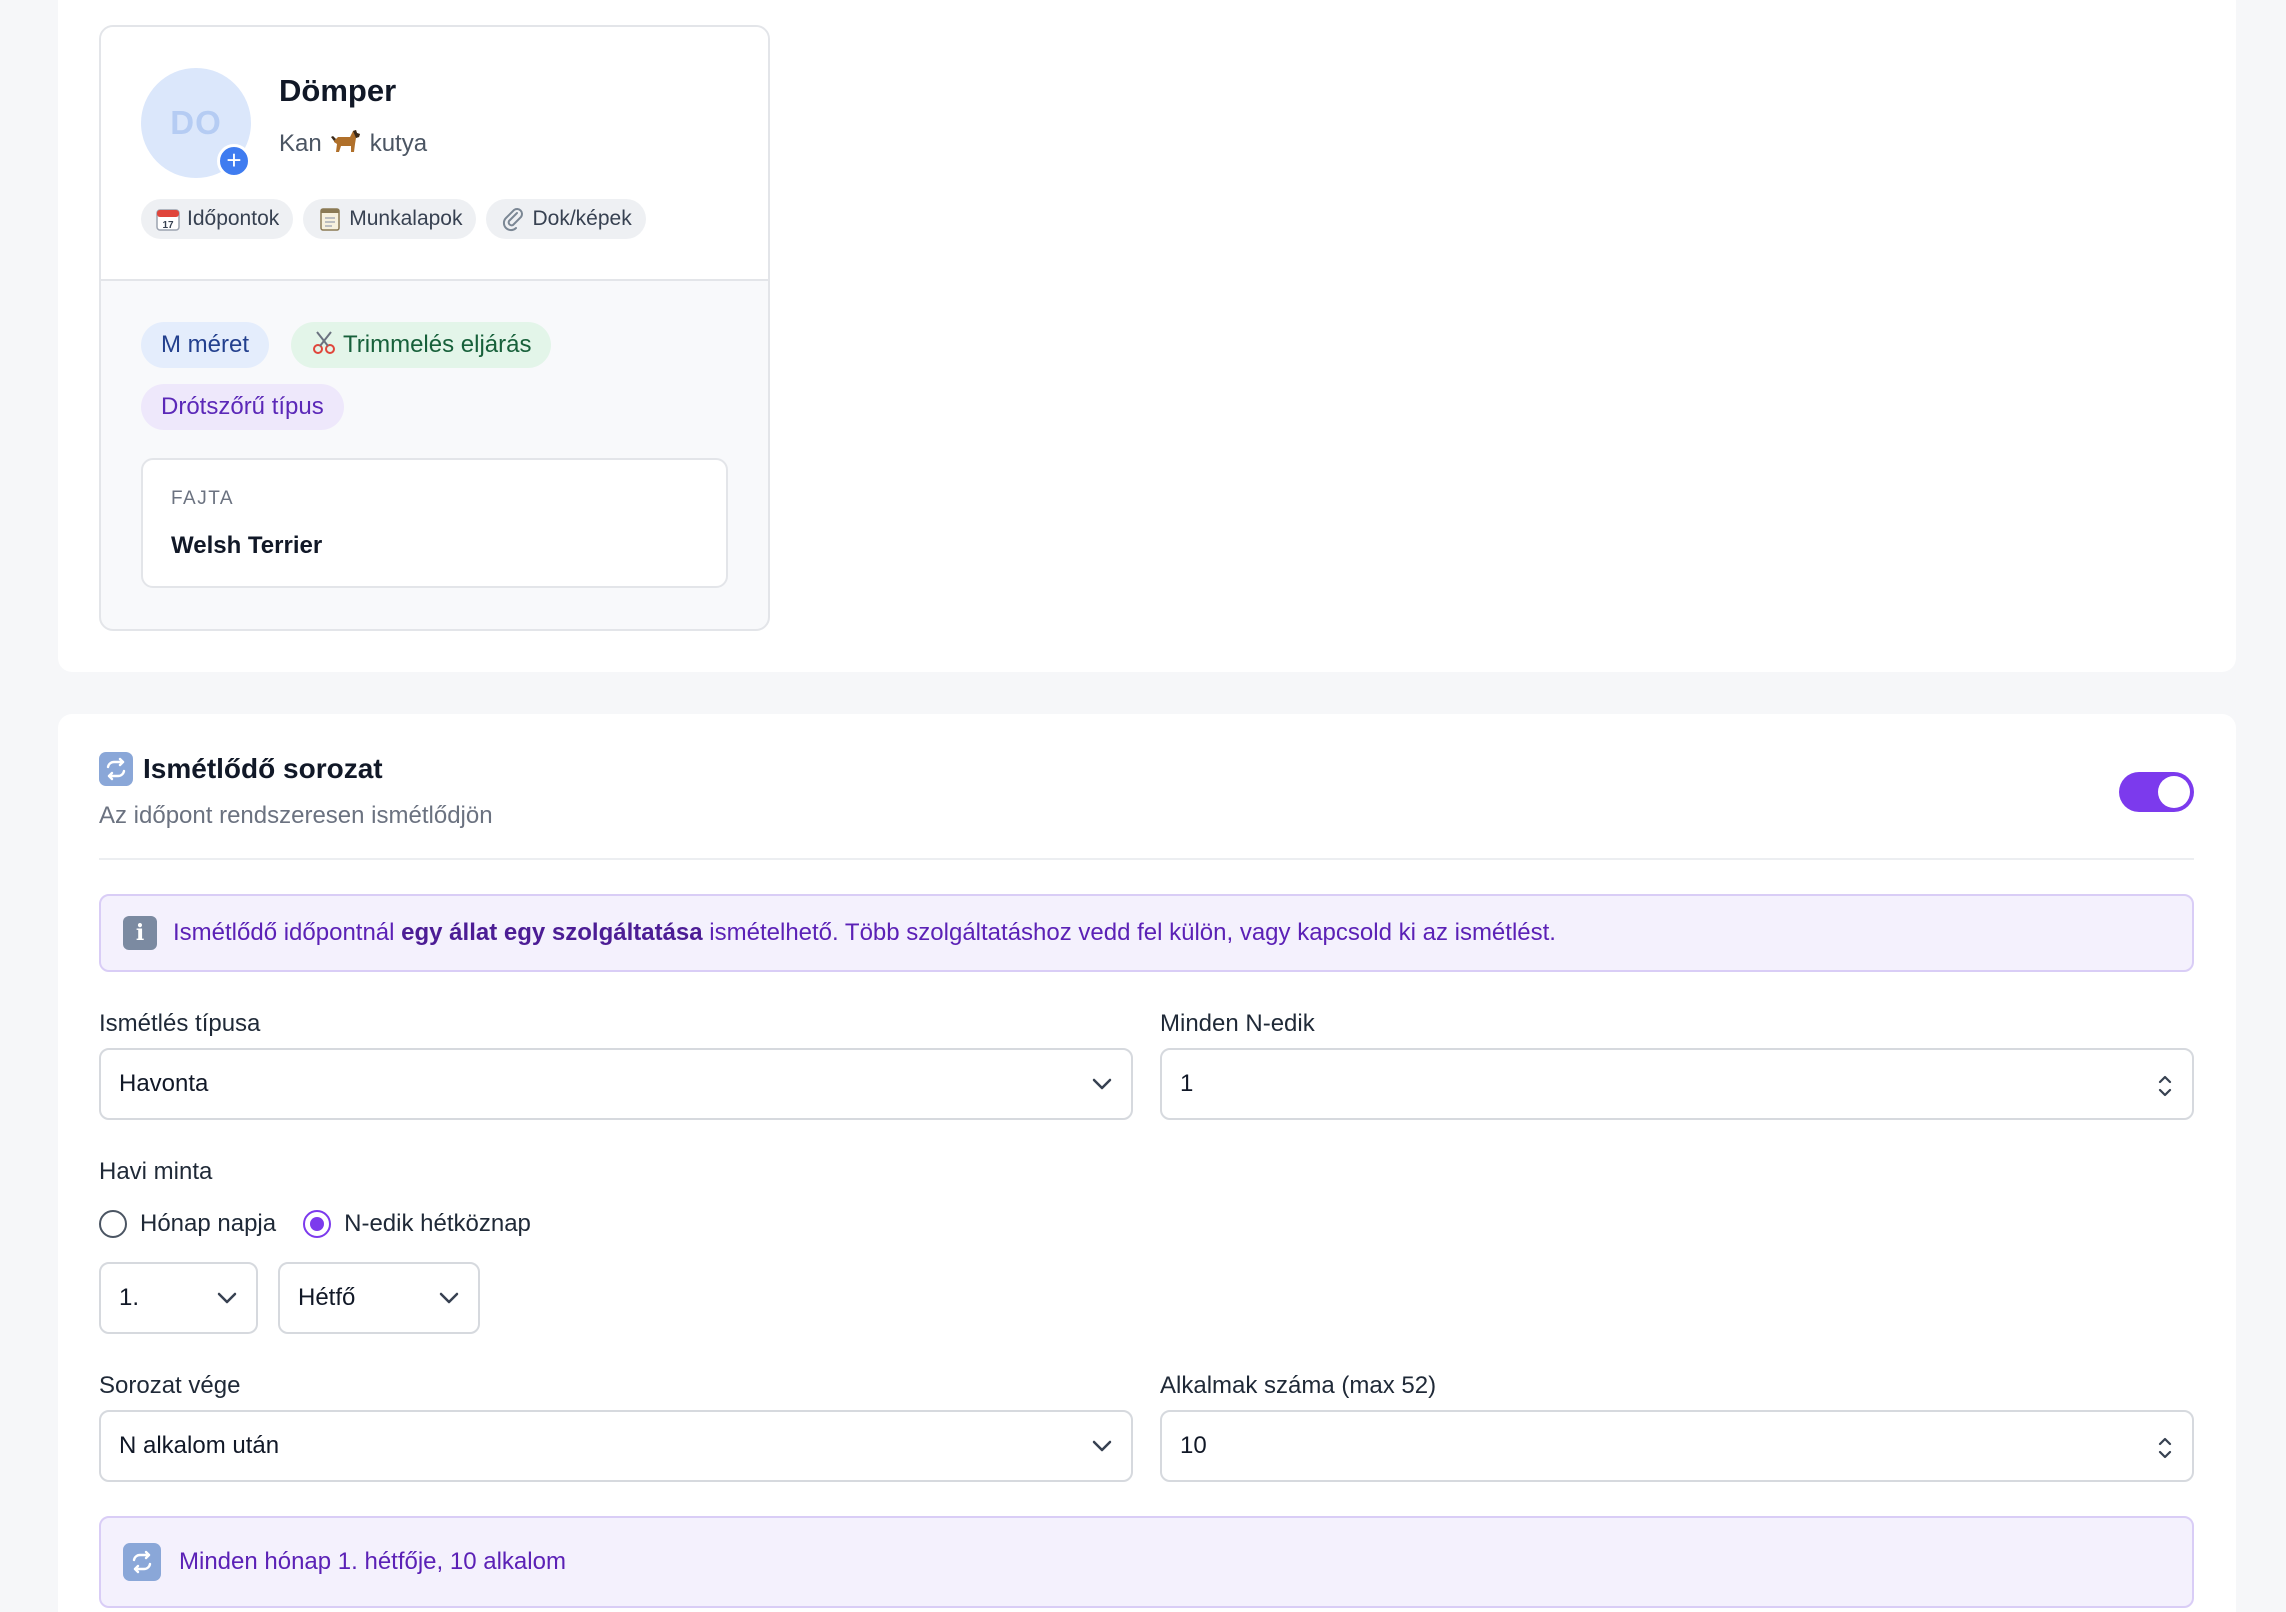 This screenshot has width=2286, height=1612. What do you see at coordinates (1146, 1562) in the screenshot?
I see `recurring-summary: Minden hónap 1. hétfője, 10 alkalom` at bounding box center [1146, 1562].